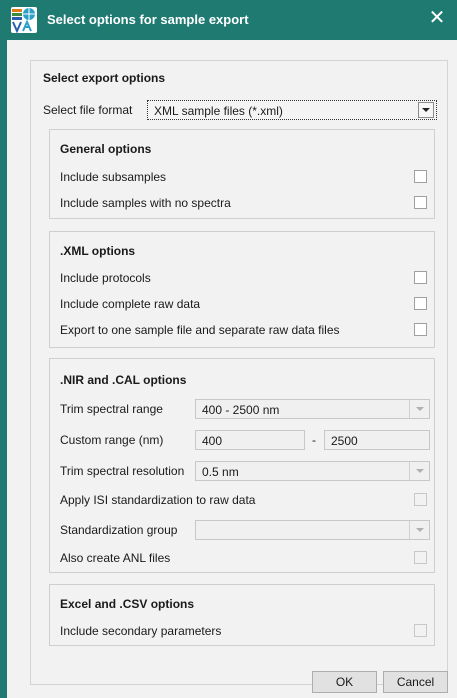 This screenshot has width=457, height=698. What do you see at coordinates (88, 110) in the screenshot?
I see `file-format-label: Select file format` at bounding box center [88, 110].